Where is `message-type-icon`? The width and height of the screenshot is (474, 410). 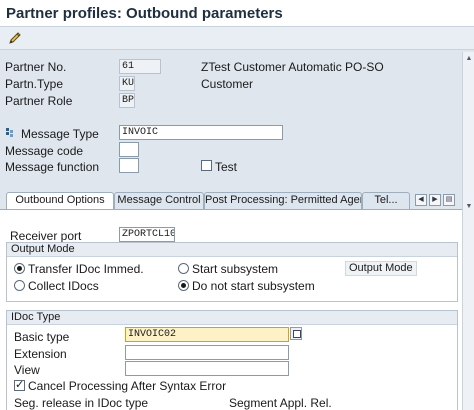 message-type-icon is located at coordinates (9, 132).